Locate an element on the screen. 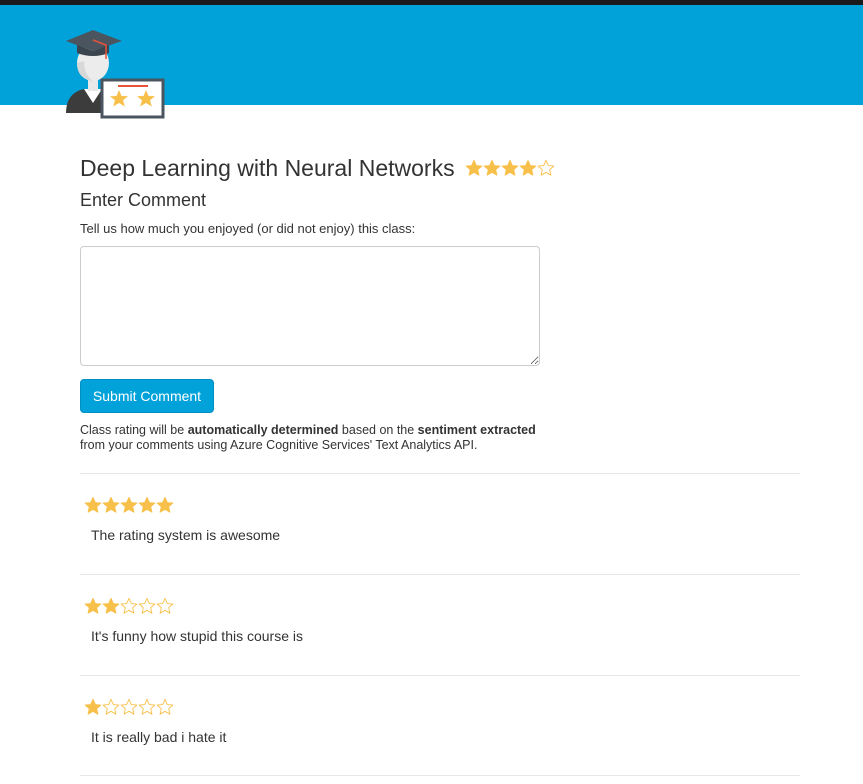 The width and height of the screenshot is (863, 784). graduate-rating-logo-icon is located at coordinates (115, 74).